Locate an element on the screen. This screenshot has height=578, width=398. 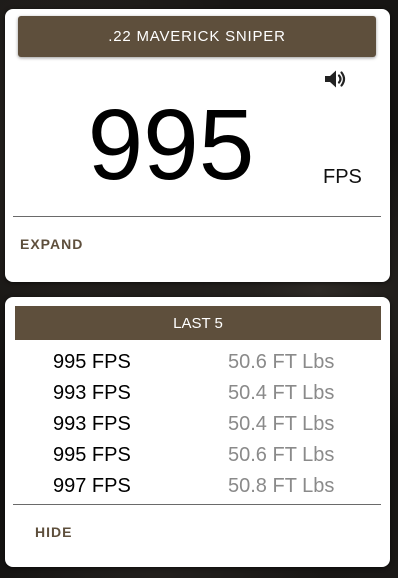
shot-energy: 50.8 FT Lbs is located at coordinates (281, 486).